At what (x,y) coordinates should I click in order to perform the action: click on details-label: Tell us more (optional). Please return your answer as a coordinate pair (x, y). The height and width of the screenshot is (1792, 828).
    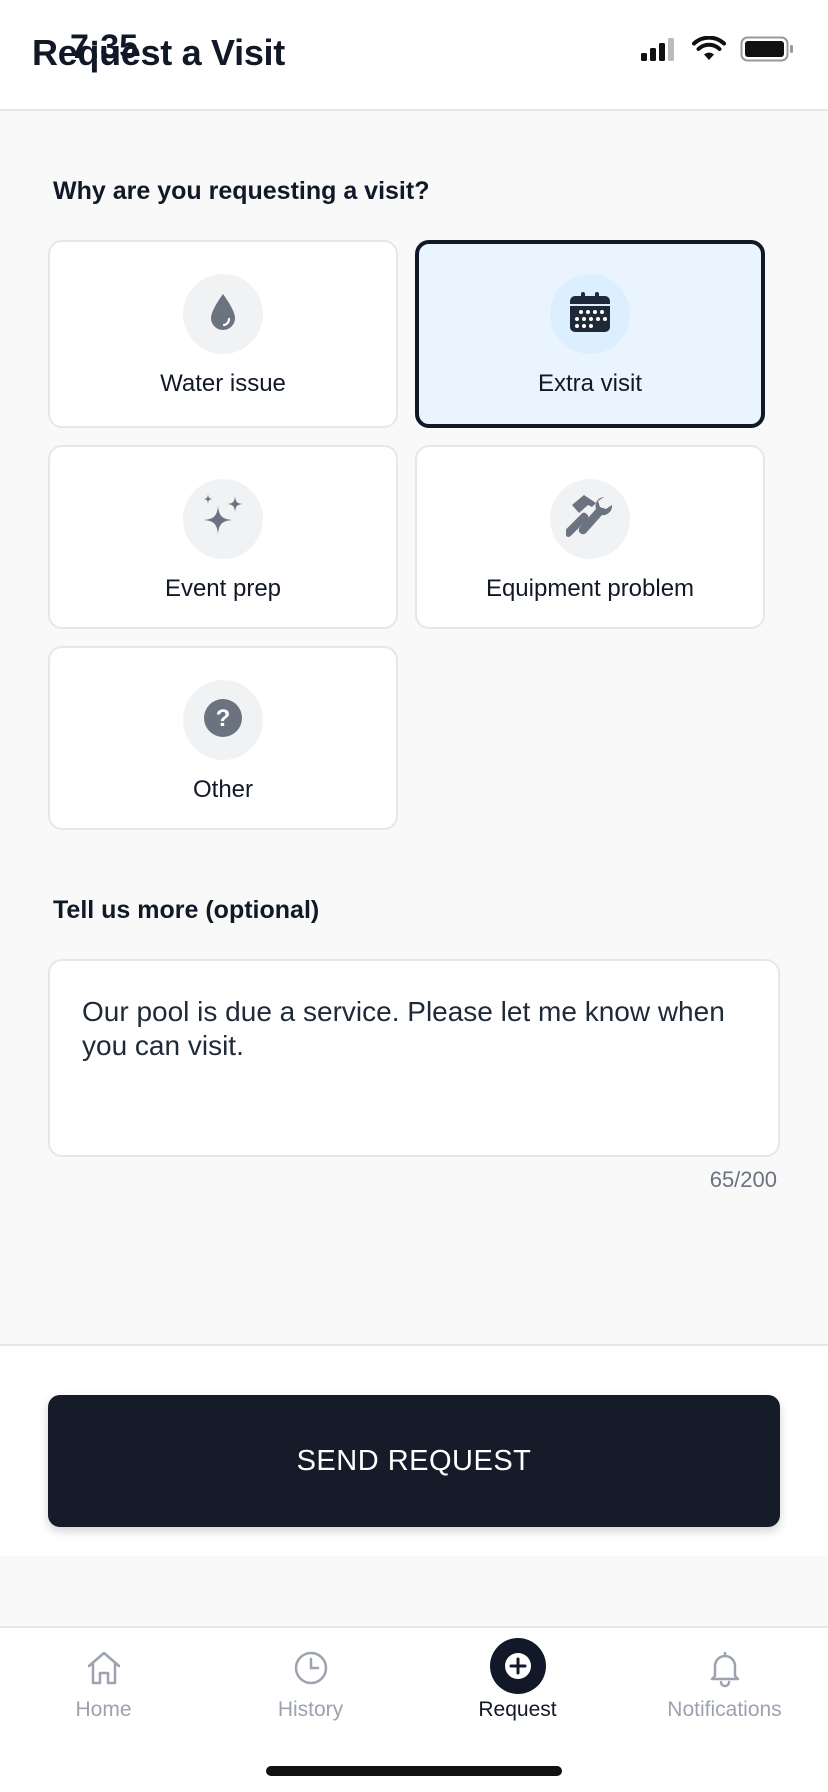
    Looking at the image, I should click on (186, 910).